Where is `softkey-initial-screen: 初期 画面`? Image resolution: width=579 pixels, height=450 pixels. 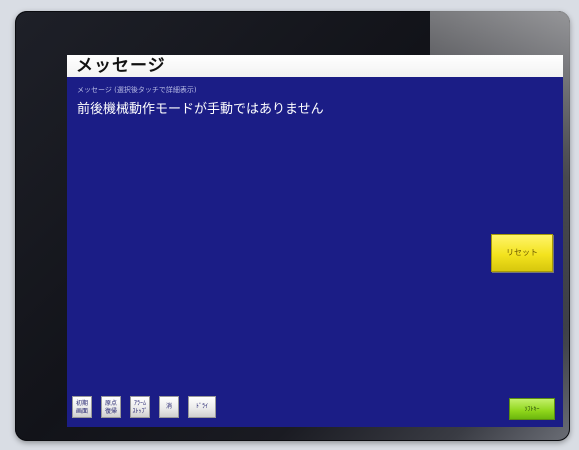
softkey-initial-screen: 初期 画面 is located at coordinates (82, 407).